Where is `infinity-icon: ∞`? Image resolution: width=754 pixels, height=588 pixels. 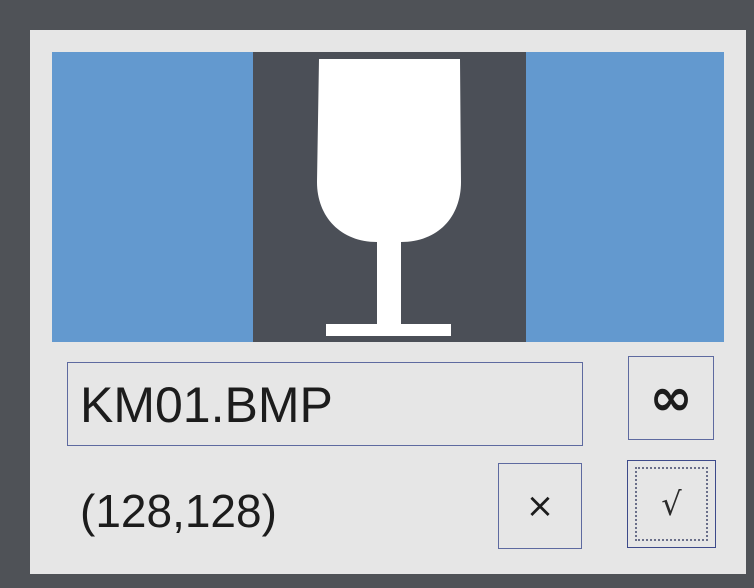
infinity-icon: ∞ is located at coordinates (671, 398).